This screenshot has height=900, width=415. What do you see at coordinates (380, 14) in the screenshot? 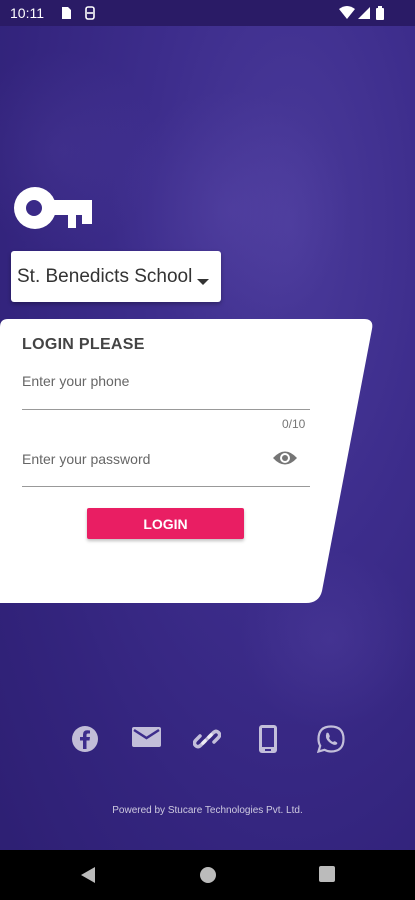
I see `battery-icon` at bounding box center [380, 14].